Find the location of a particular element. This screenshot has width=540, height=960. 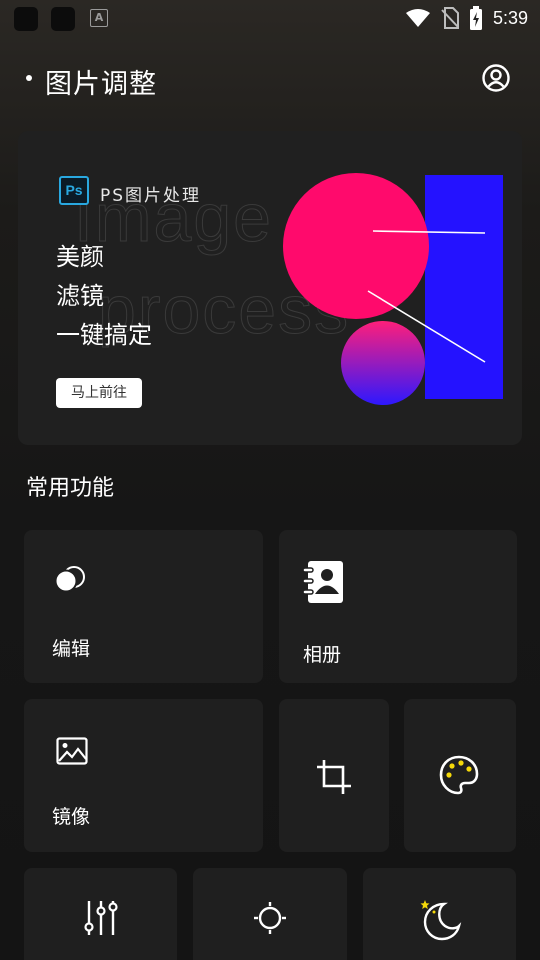

feature-card-adjust is located at coordinates (100, 914).